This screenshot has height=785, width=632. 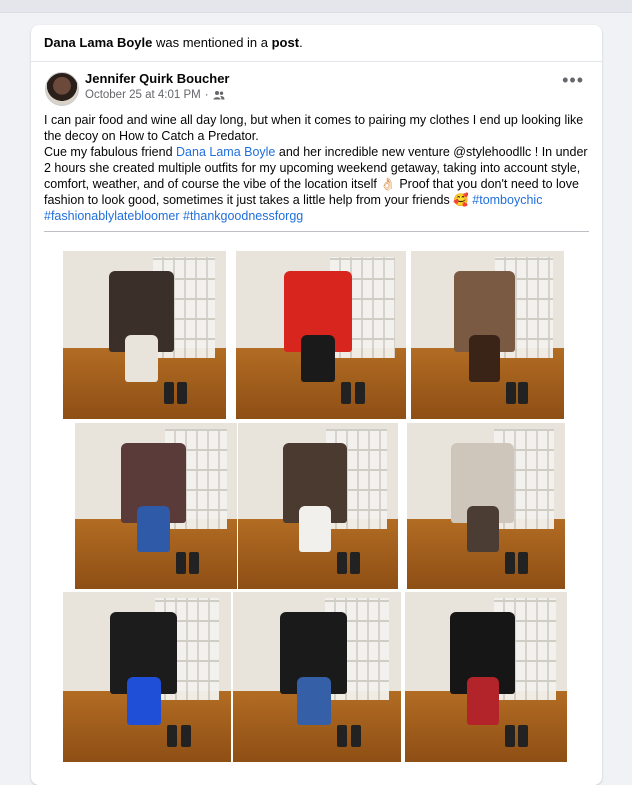 What do you see at coordinates (316, 231) in the screenshot?
I see `text-photo-divider` at bounding box center [316, 231].